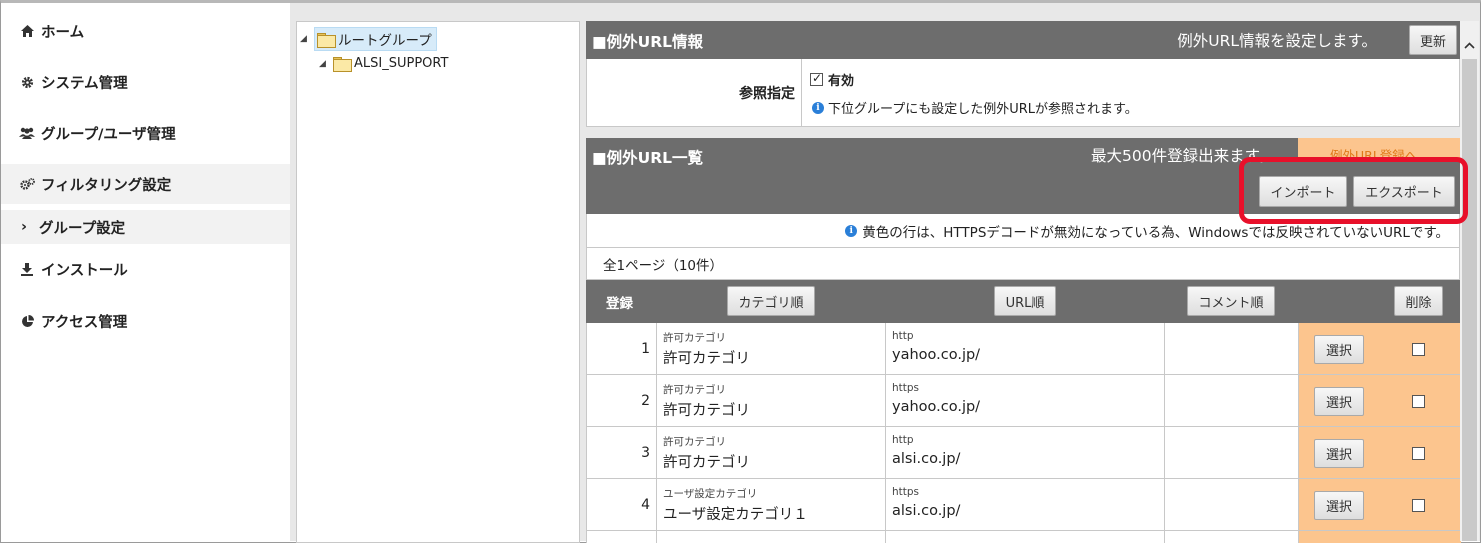 This screenshot has width=1481, height=543. Describe the element at coordinates (1353, 190) in the screenshot. I see `import-export-highlight` at that location.